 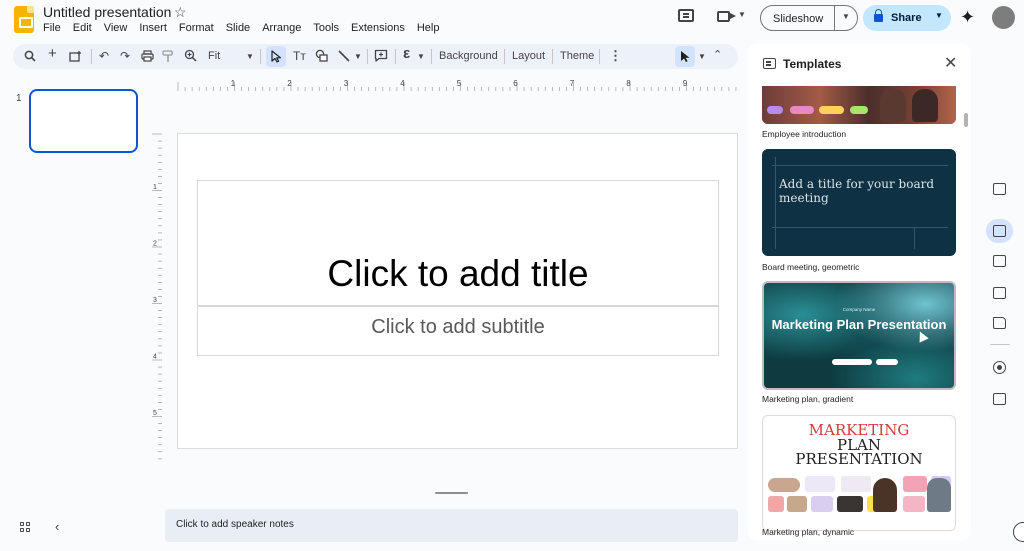 I want to click on background-button: Background, so click(x=468, y=56).